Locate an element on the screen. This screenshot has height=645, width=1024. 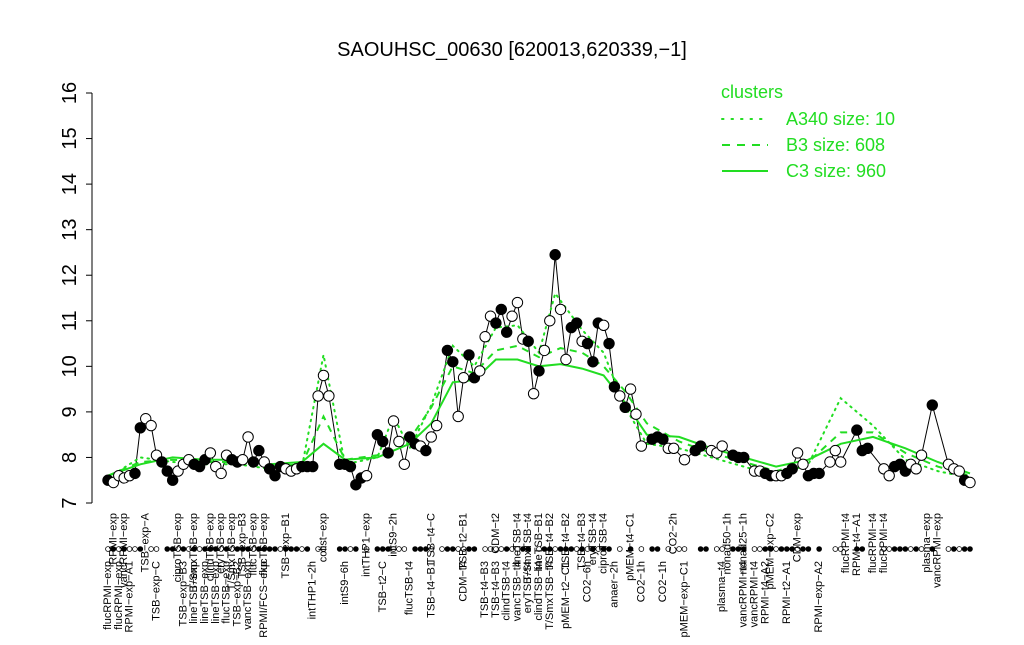
x-tick-label: plasma−t4 is located at coordinates (722, 586).